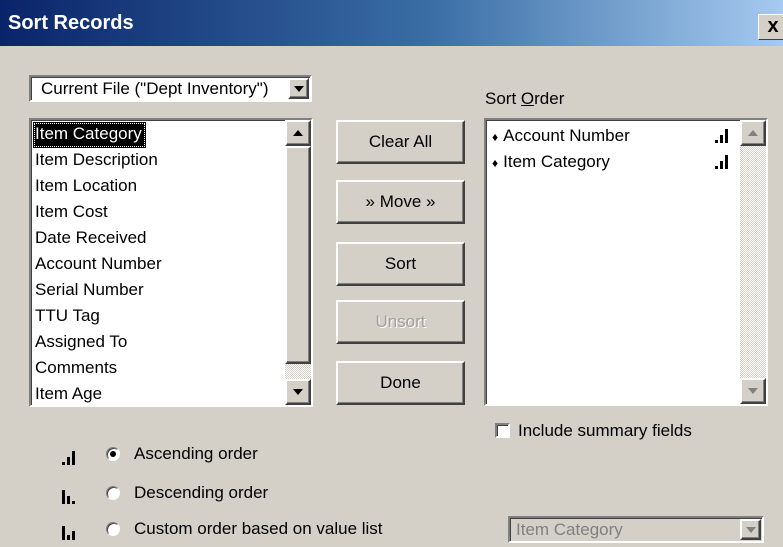 The image size is (783, 547). I want to click on list-item: Item Location, so click(86, 187).